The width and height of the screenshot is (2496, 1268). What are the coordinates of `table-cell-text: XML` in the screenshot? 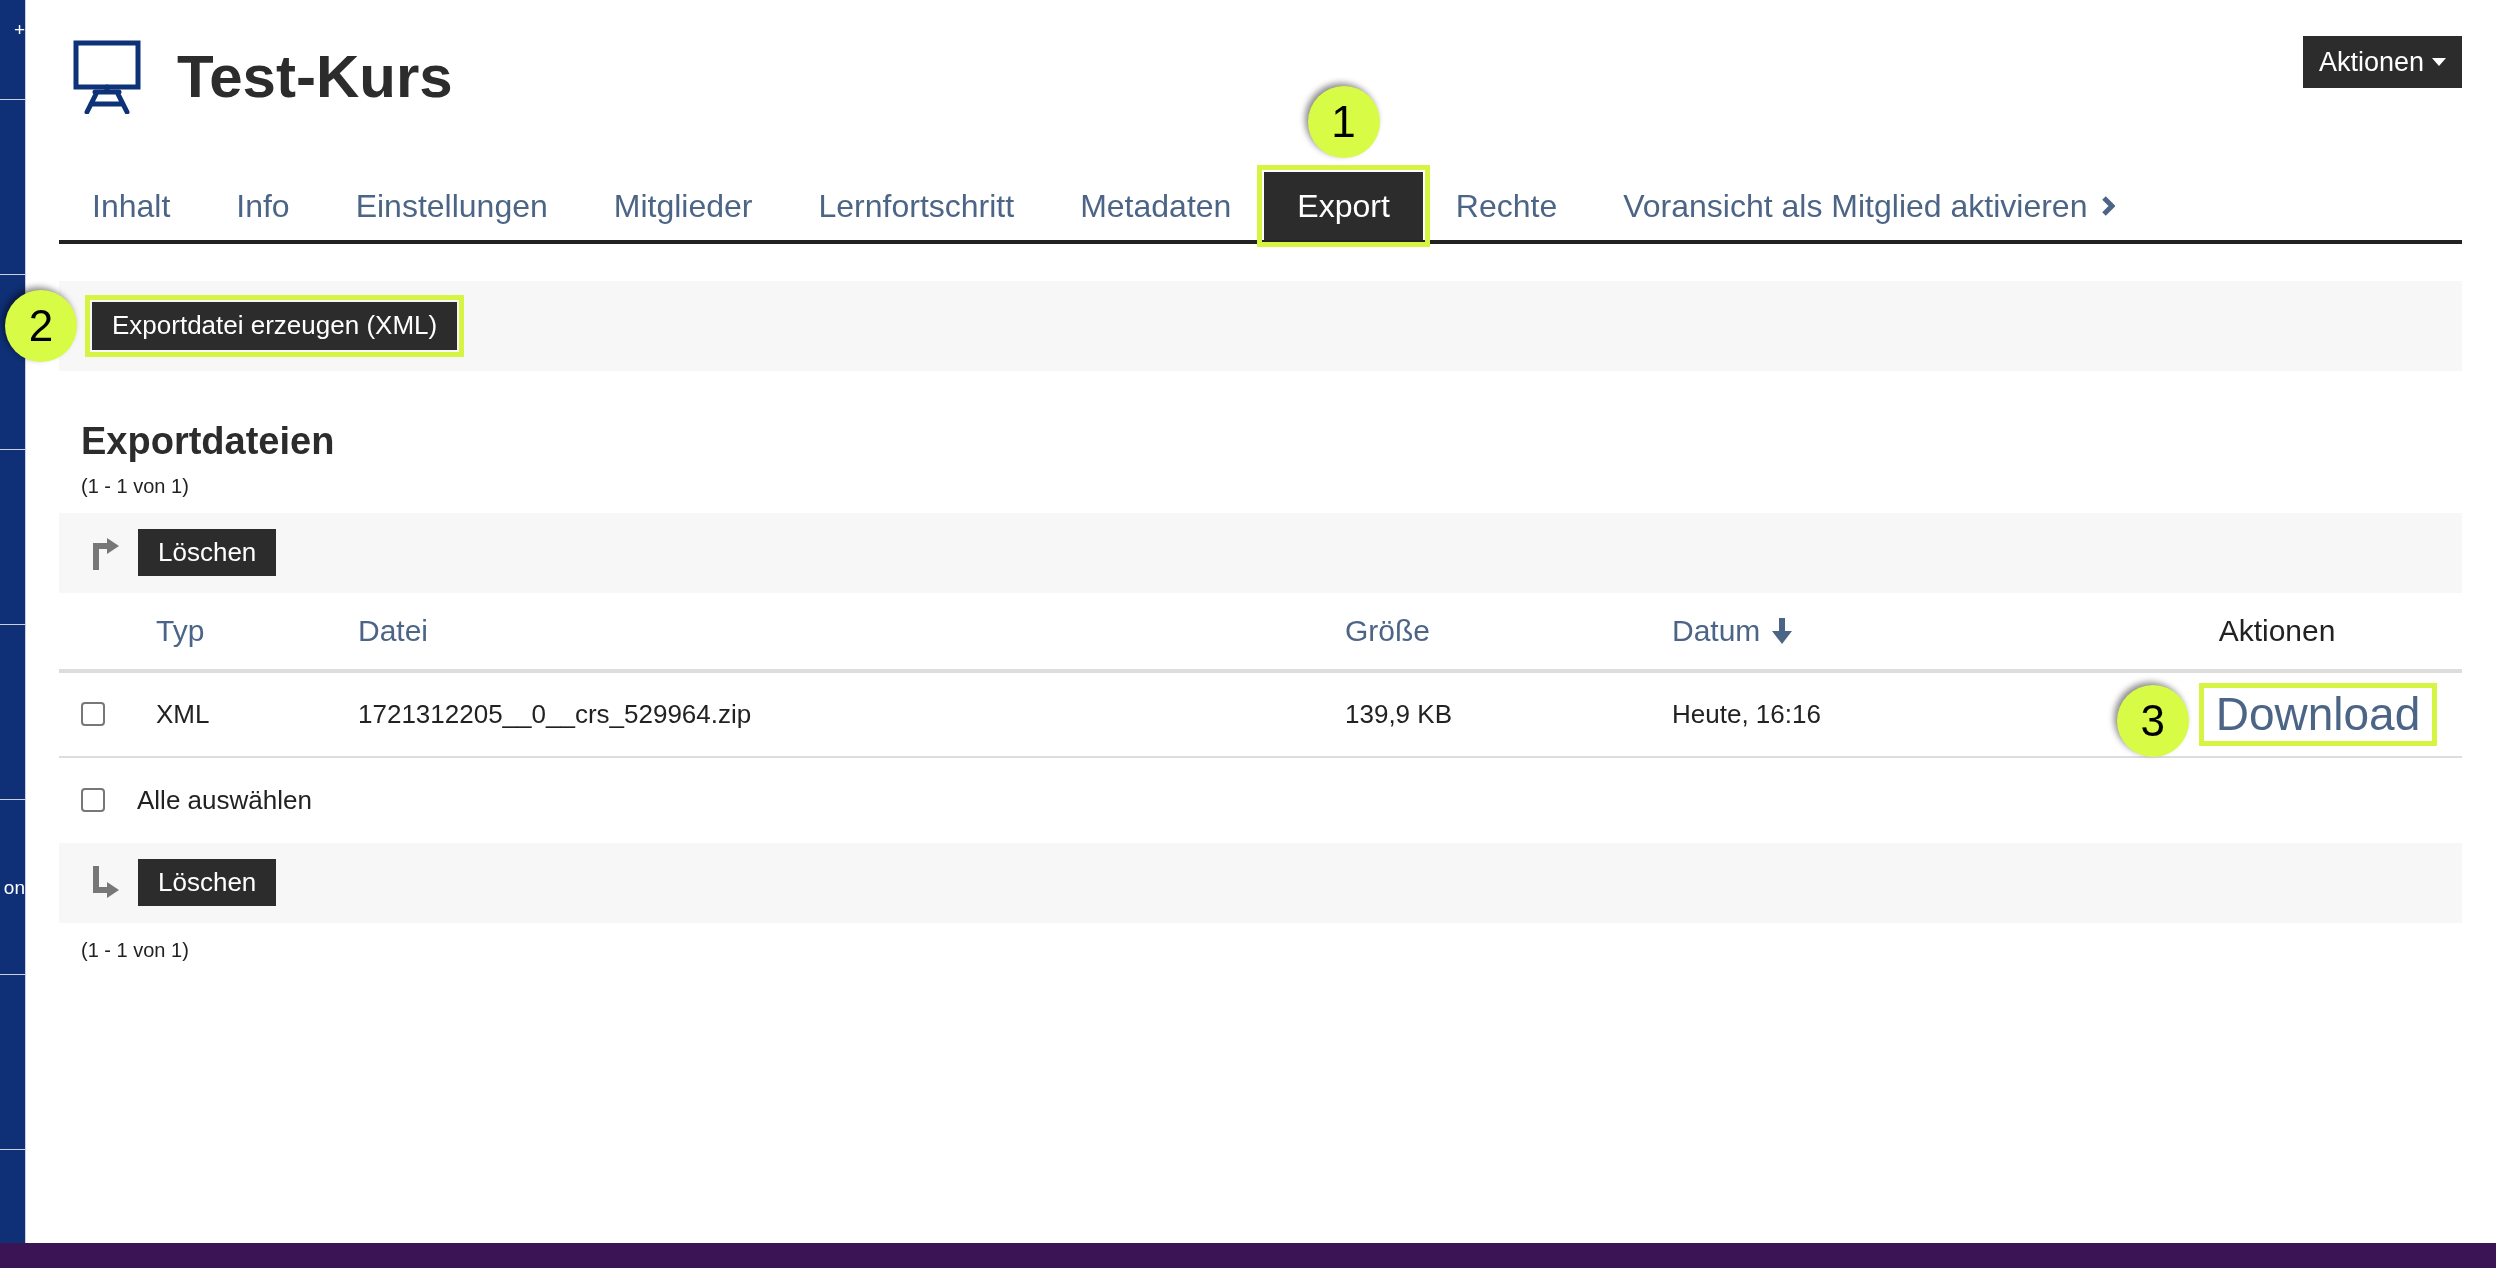 It's located at (183, 714).